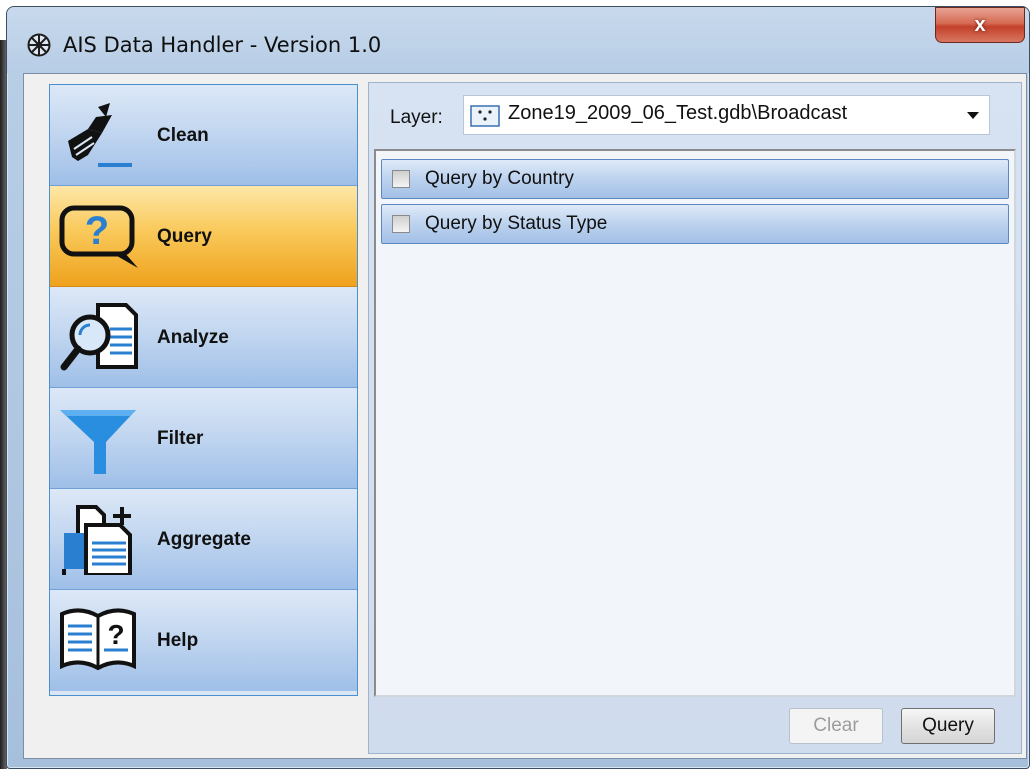 The image size is (1032, 771). Describe the element at coordinates (516, 223) in the screenshot. I see `query-status-type-label: Query by Status Type` at that location.